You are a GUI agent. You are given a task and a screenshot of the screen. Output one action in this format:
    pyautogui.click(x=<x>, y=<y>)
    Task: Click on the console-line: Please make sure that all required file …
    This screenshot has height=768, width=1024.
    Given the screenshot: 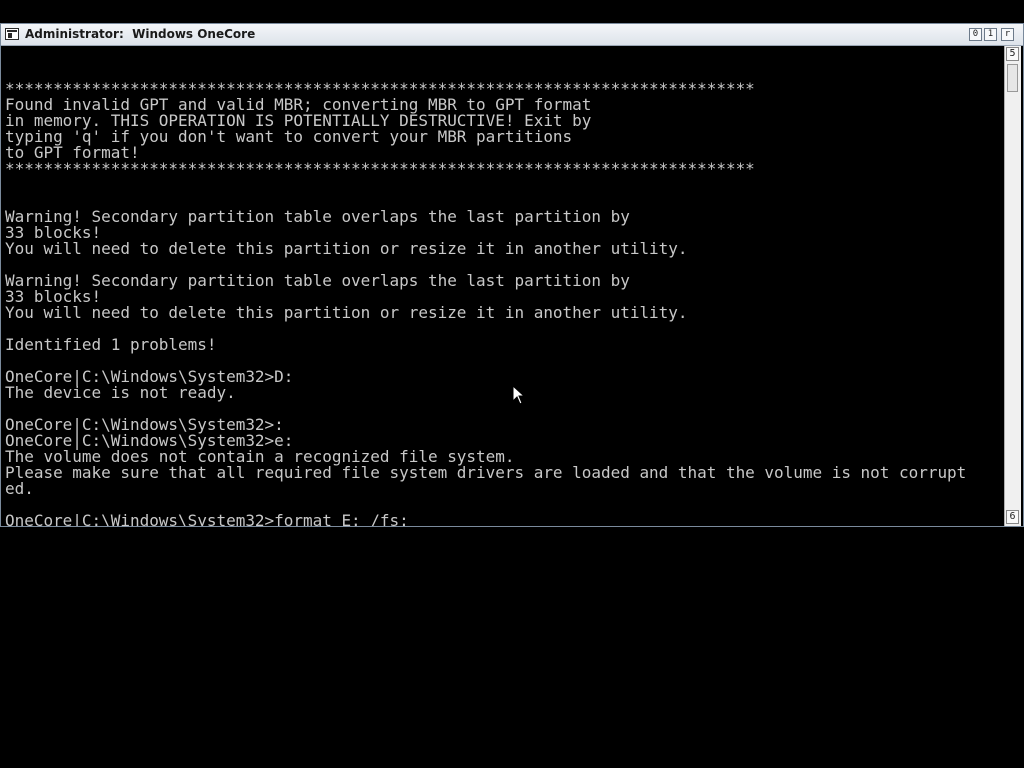 What is the action you would take?
    pyautogui.click(x=486, y=472)
    